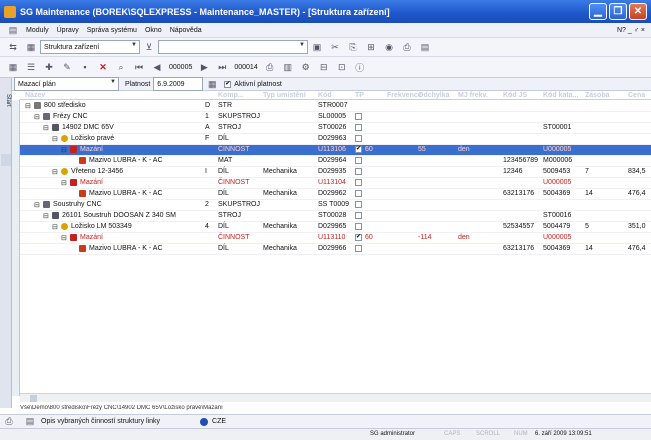 The width and height of the screenshot is (651, 440). What do you see at coordinates (13, 30) in the screenshot?
I see `app-menu-icon: ▤` at bounding box center [13, 30].